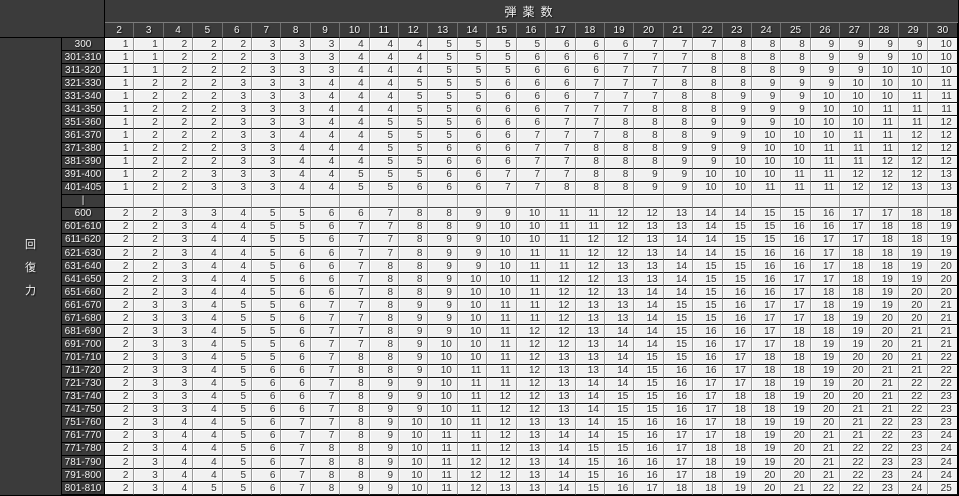 The height and width of the screenshot is (496, 959). I want to click on data-cell: 21, so click(943, 306).